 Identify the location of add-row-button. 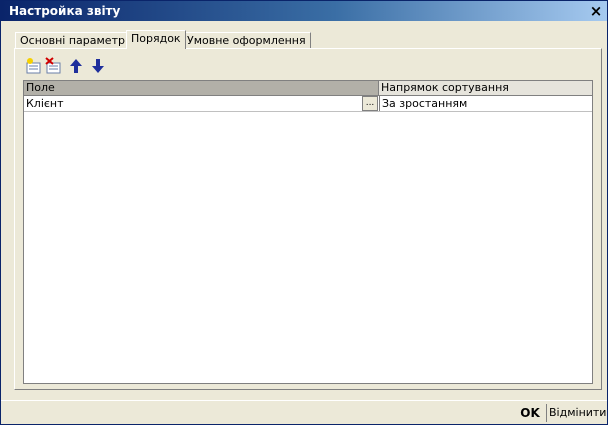
(34, 66).